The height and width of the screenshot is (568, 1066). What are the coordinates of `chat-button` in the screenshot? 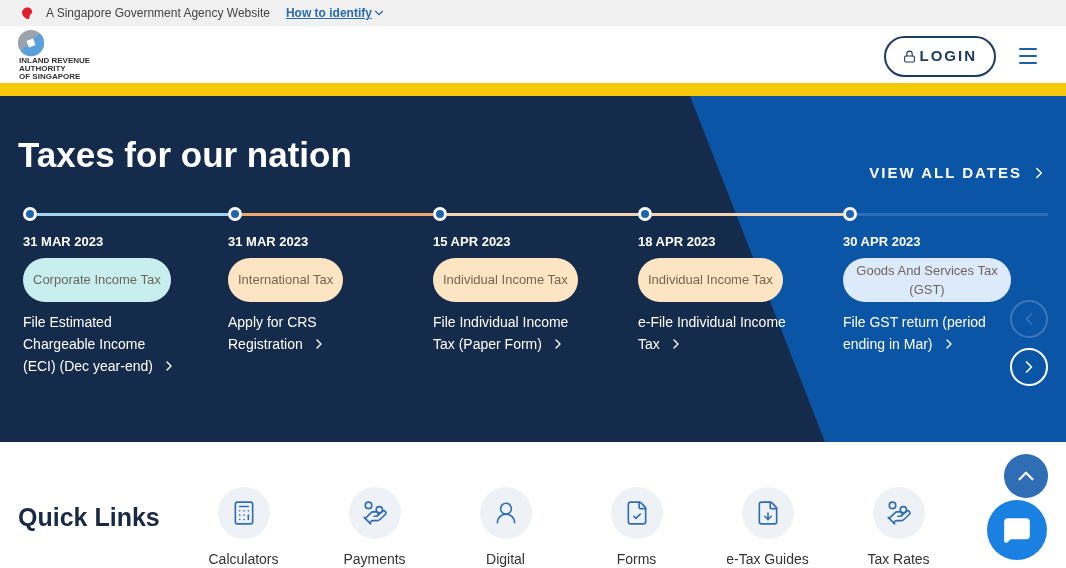 It's located at (1017, 530).